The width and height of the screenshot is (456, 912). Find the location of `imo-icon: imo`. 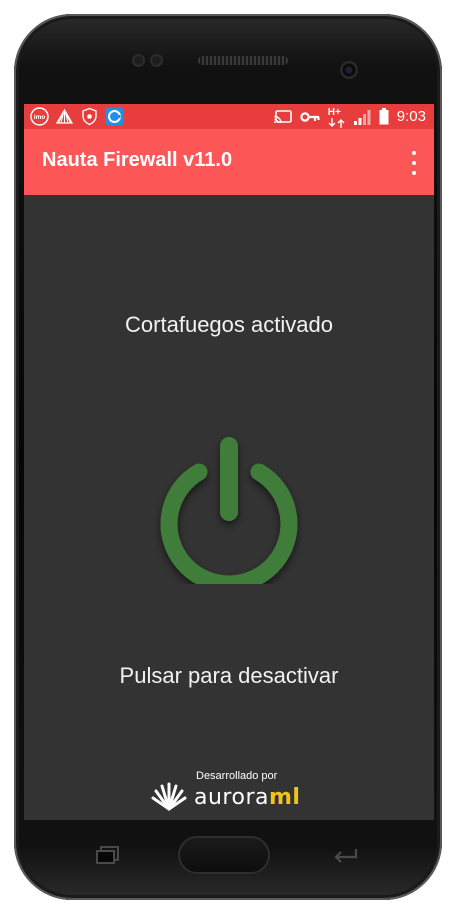

imo-icon: imo is located at coordinates (39, 116).